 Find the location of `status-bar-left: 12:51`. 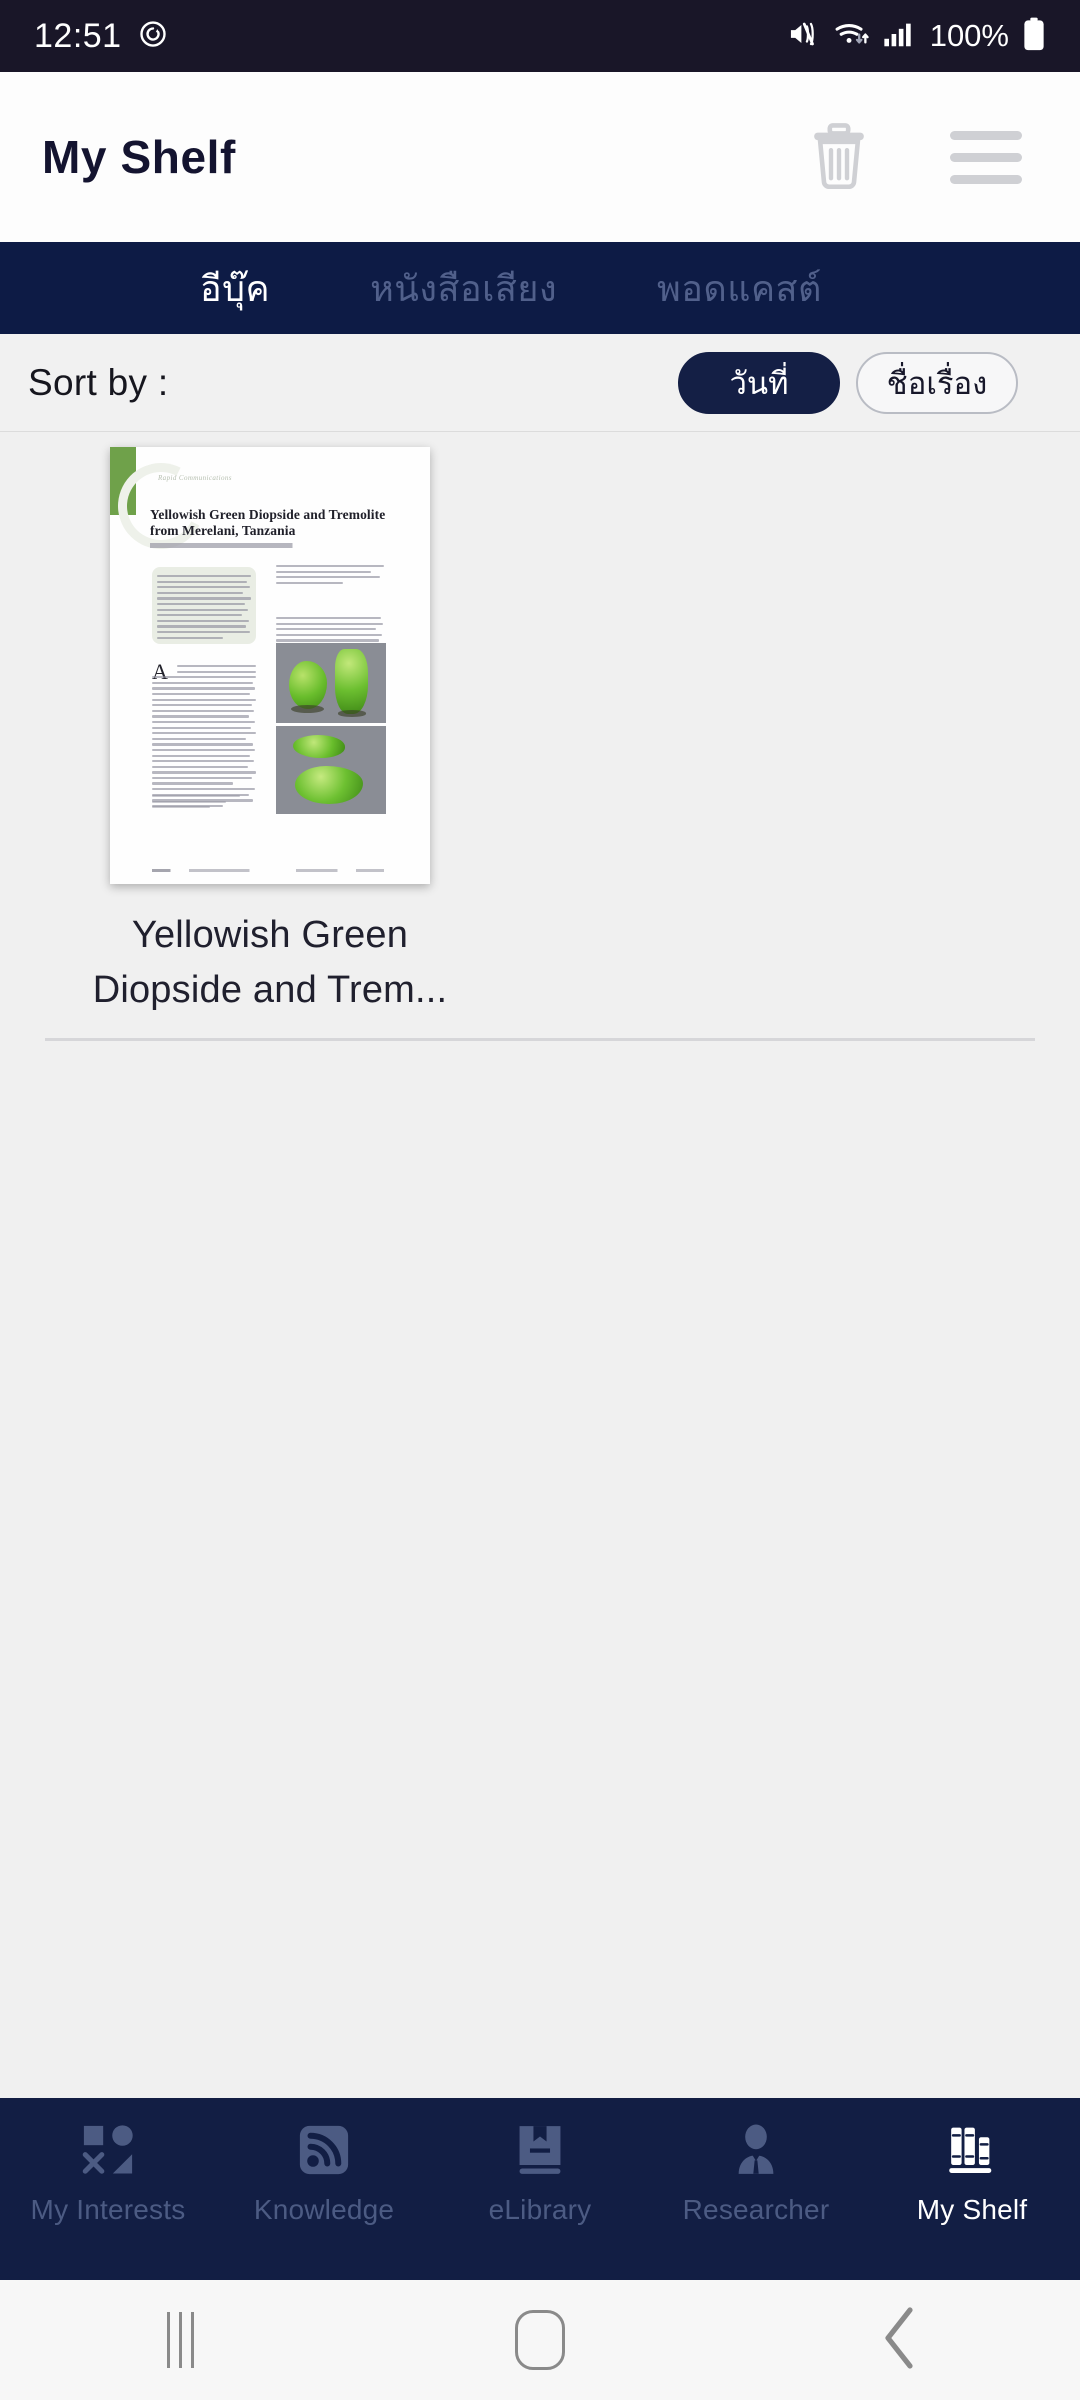

status-bar-left: 12:51 is located at coordinates (101, 36).